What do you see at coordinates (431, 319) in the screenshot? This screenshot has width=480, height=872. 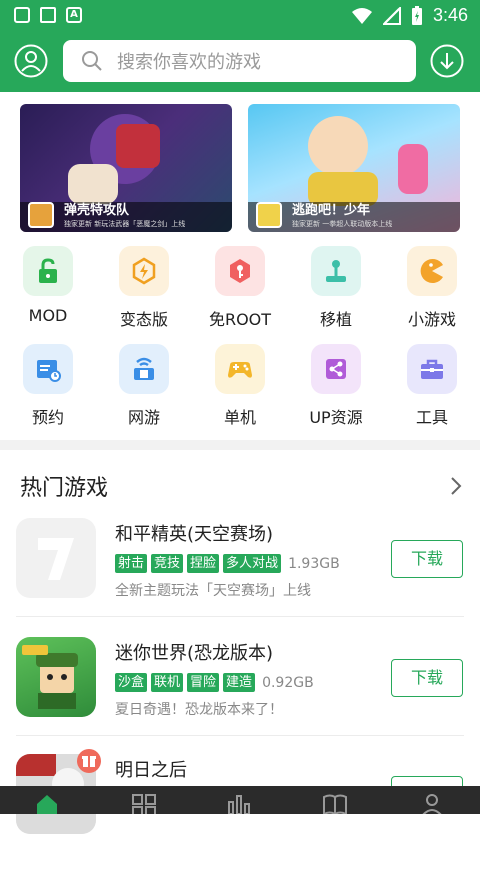 I see `category-label: 小游戏` at bounding box center [431, 319].